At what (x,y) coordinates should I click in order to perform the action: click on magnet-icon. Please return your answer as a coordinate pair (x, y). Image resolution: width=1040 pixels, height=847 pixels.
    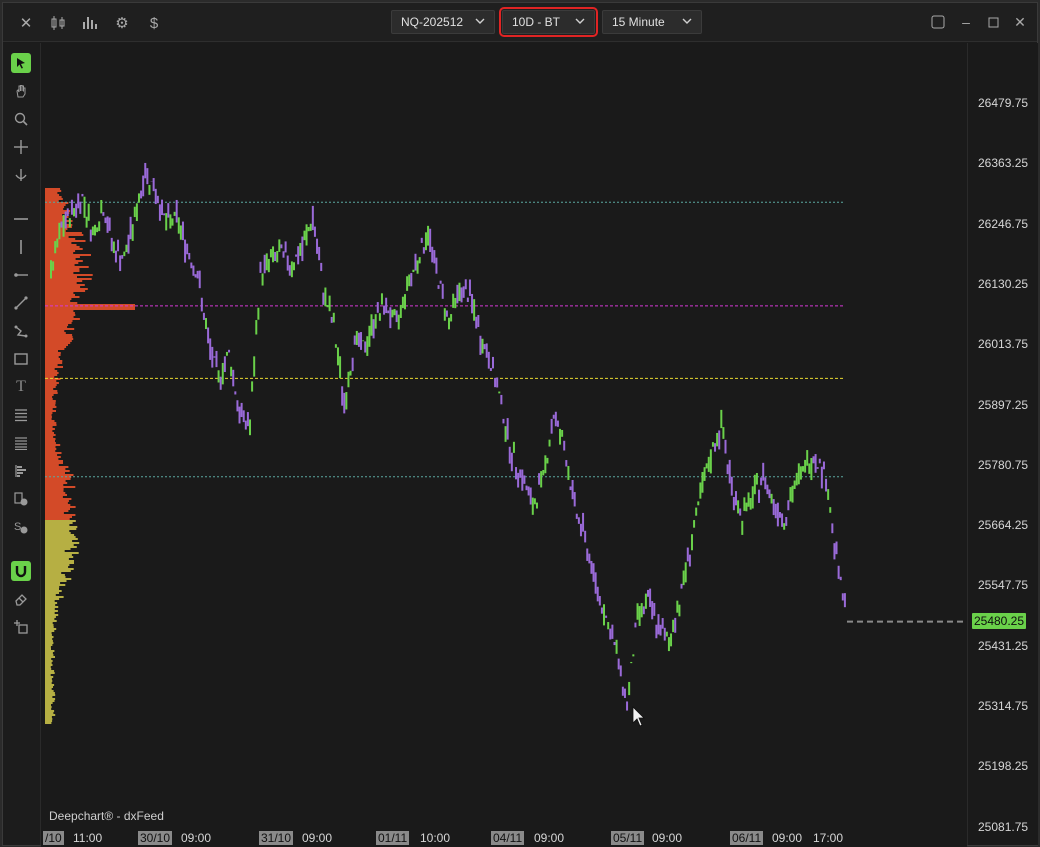
    Looking at the image, I should click on (21, 571).